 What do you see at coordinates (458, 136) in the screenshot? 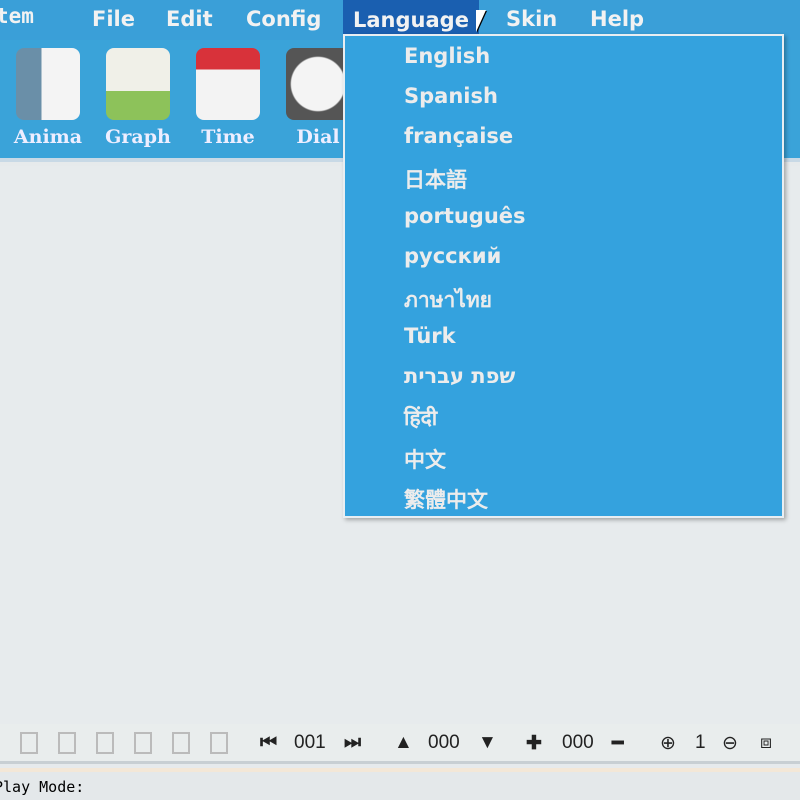
I see `lang-french: française` at bounding box center [458, 136].